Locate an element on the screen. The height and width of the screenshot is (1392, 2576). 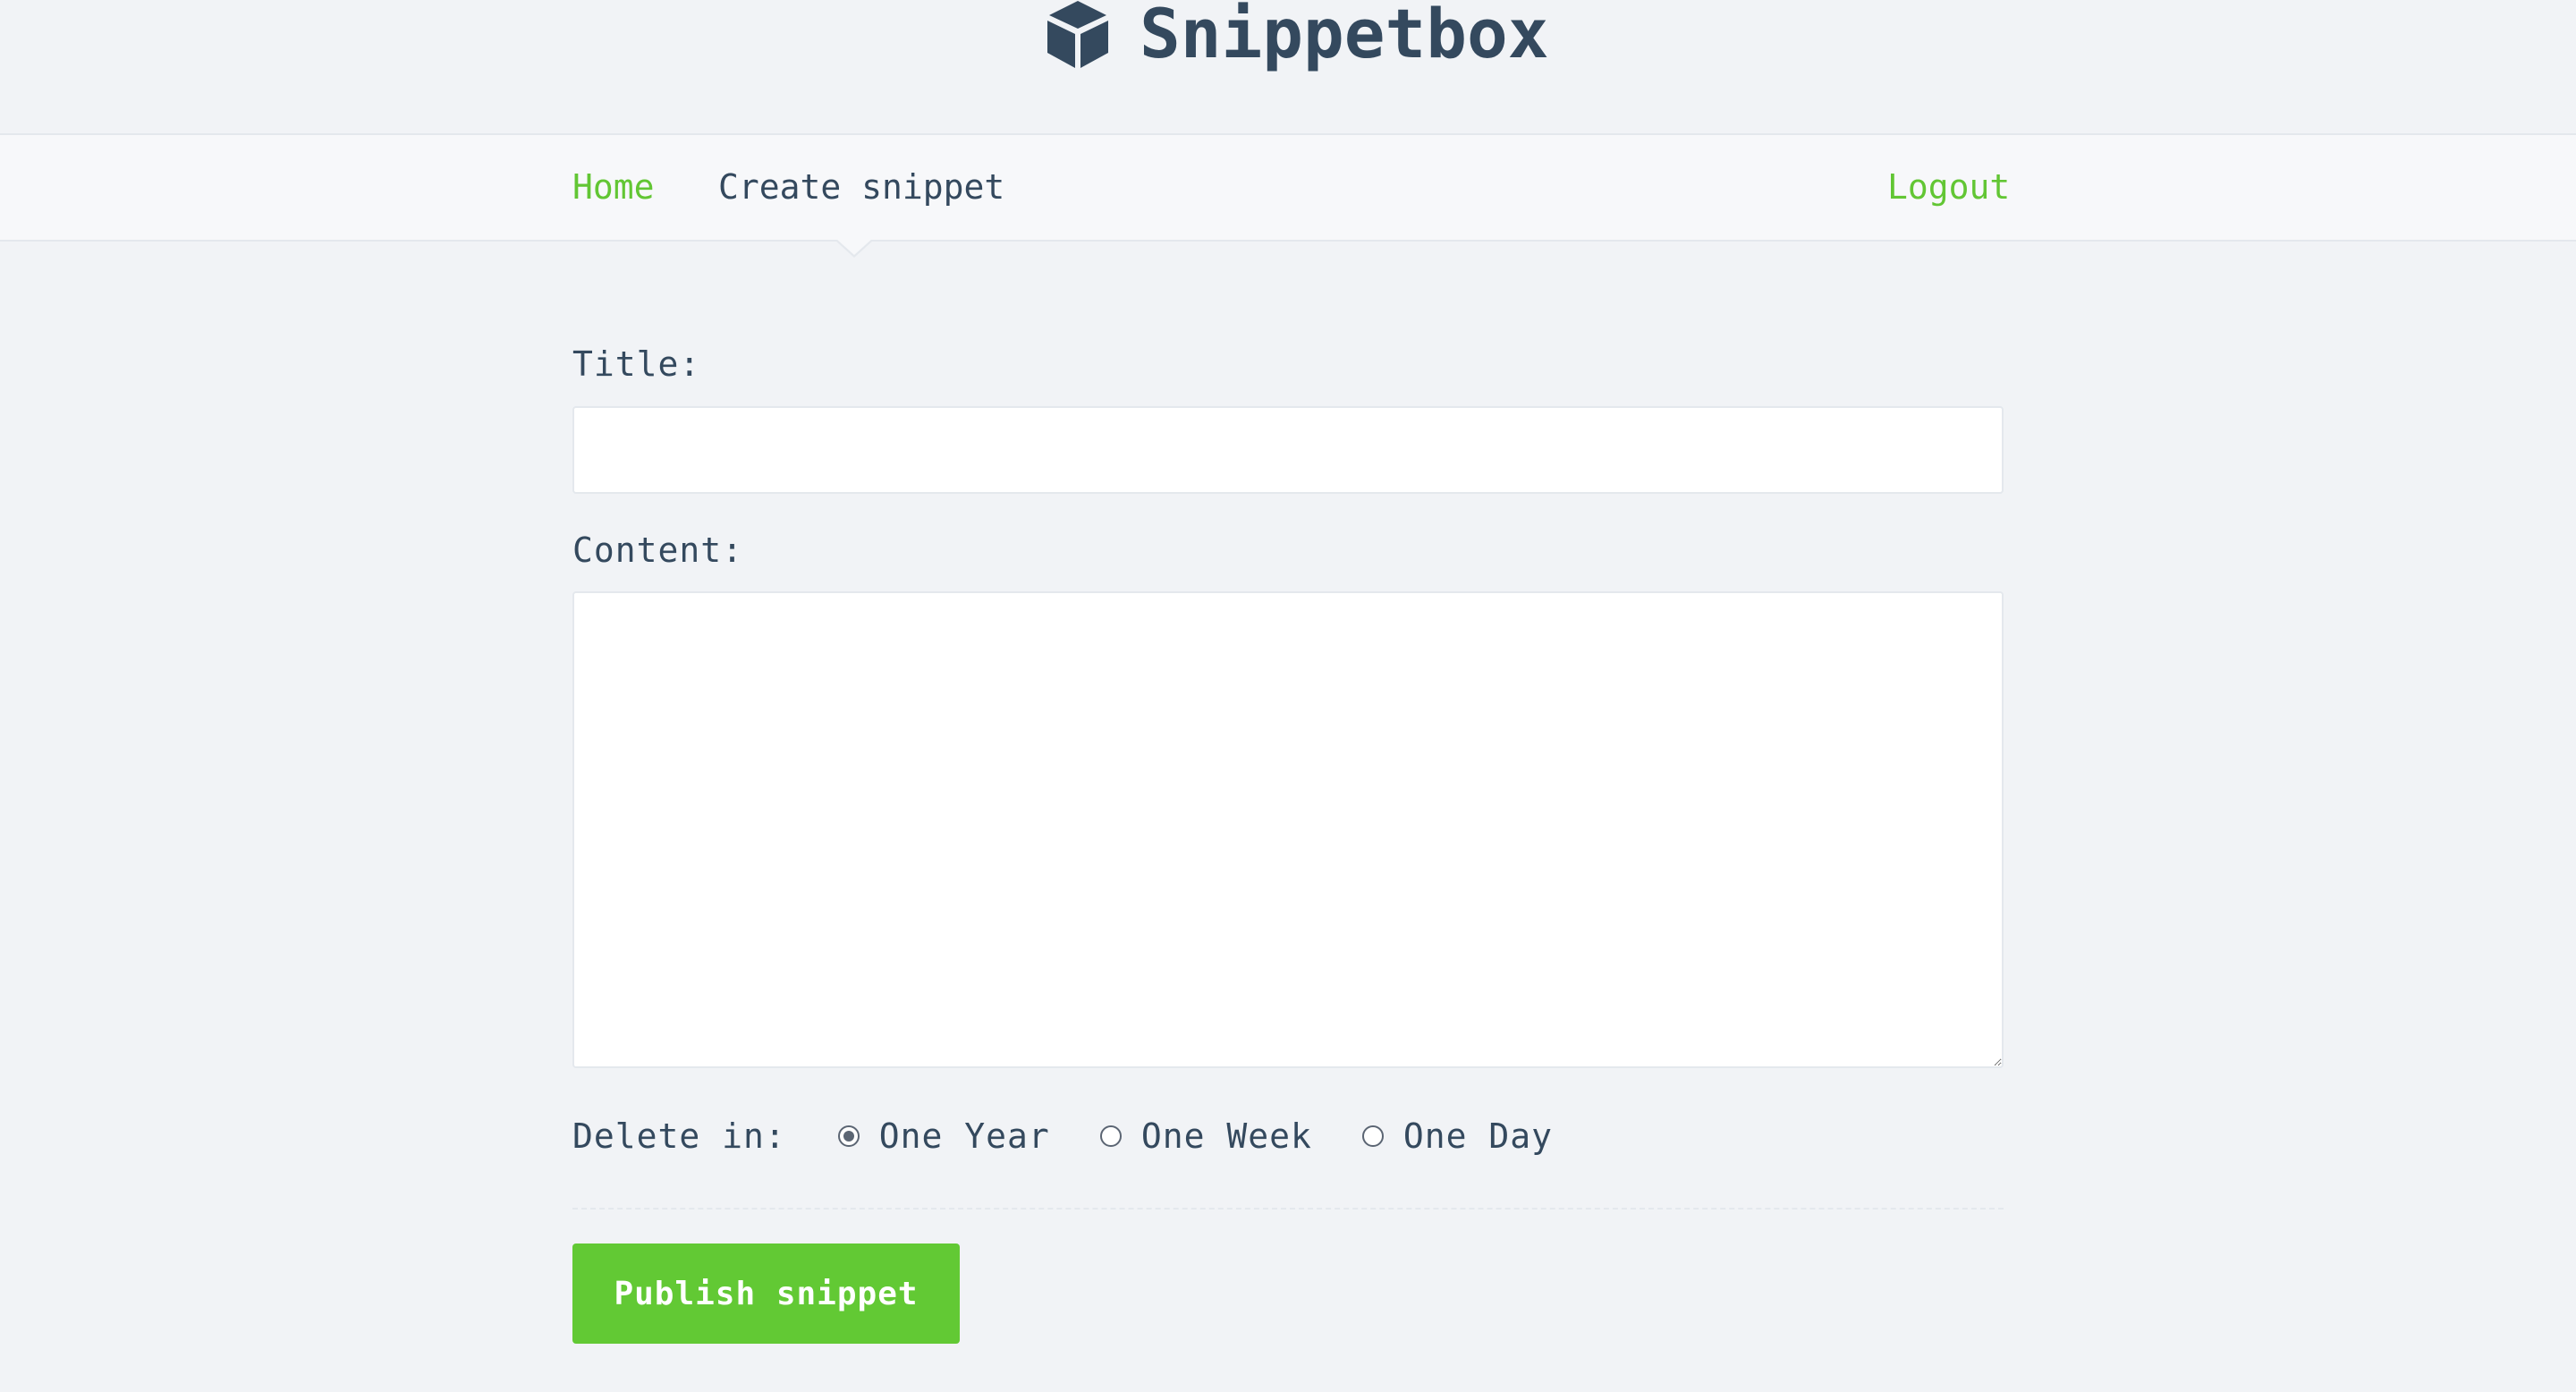
expiry-option-label: One Year is located at coordinates (964, 1136).